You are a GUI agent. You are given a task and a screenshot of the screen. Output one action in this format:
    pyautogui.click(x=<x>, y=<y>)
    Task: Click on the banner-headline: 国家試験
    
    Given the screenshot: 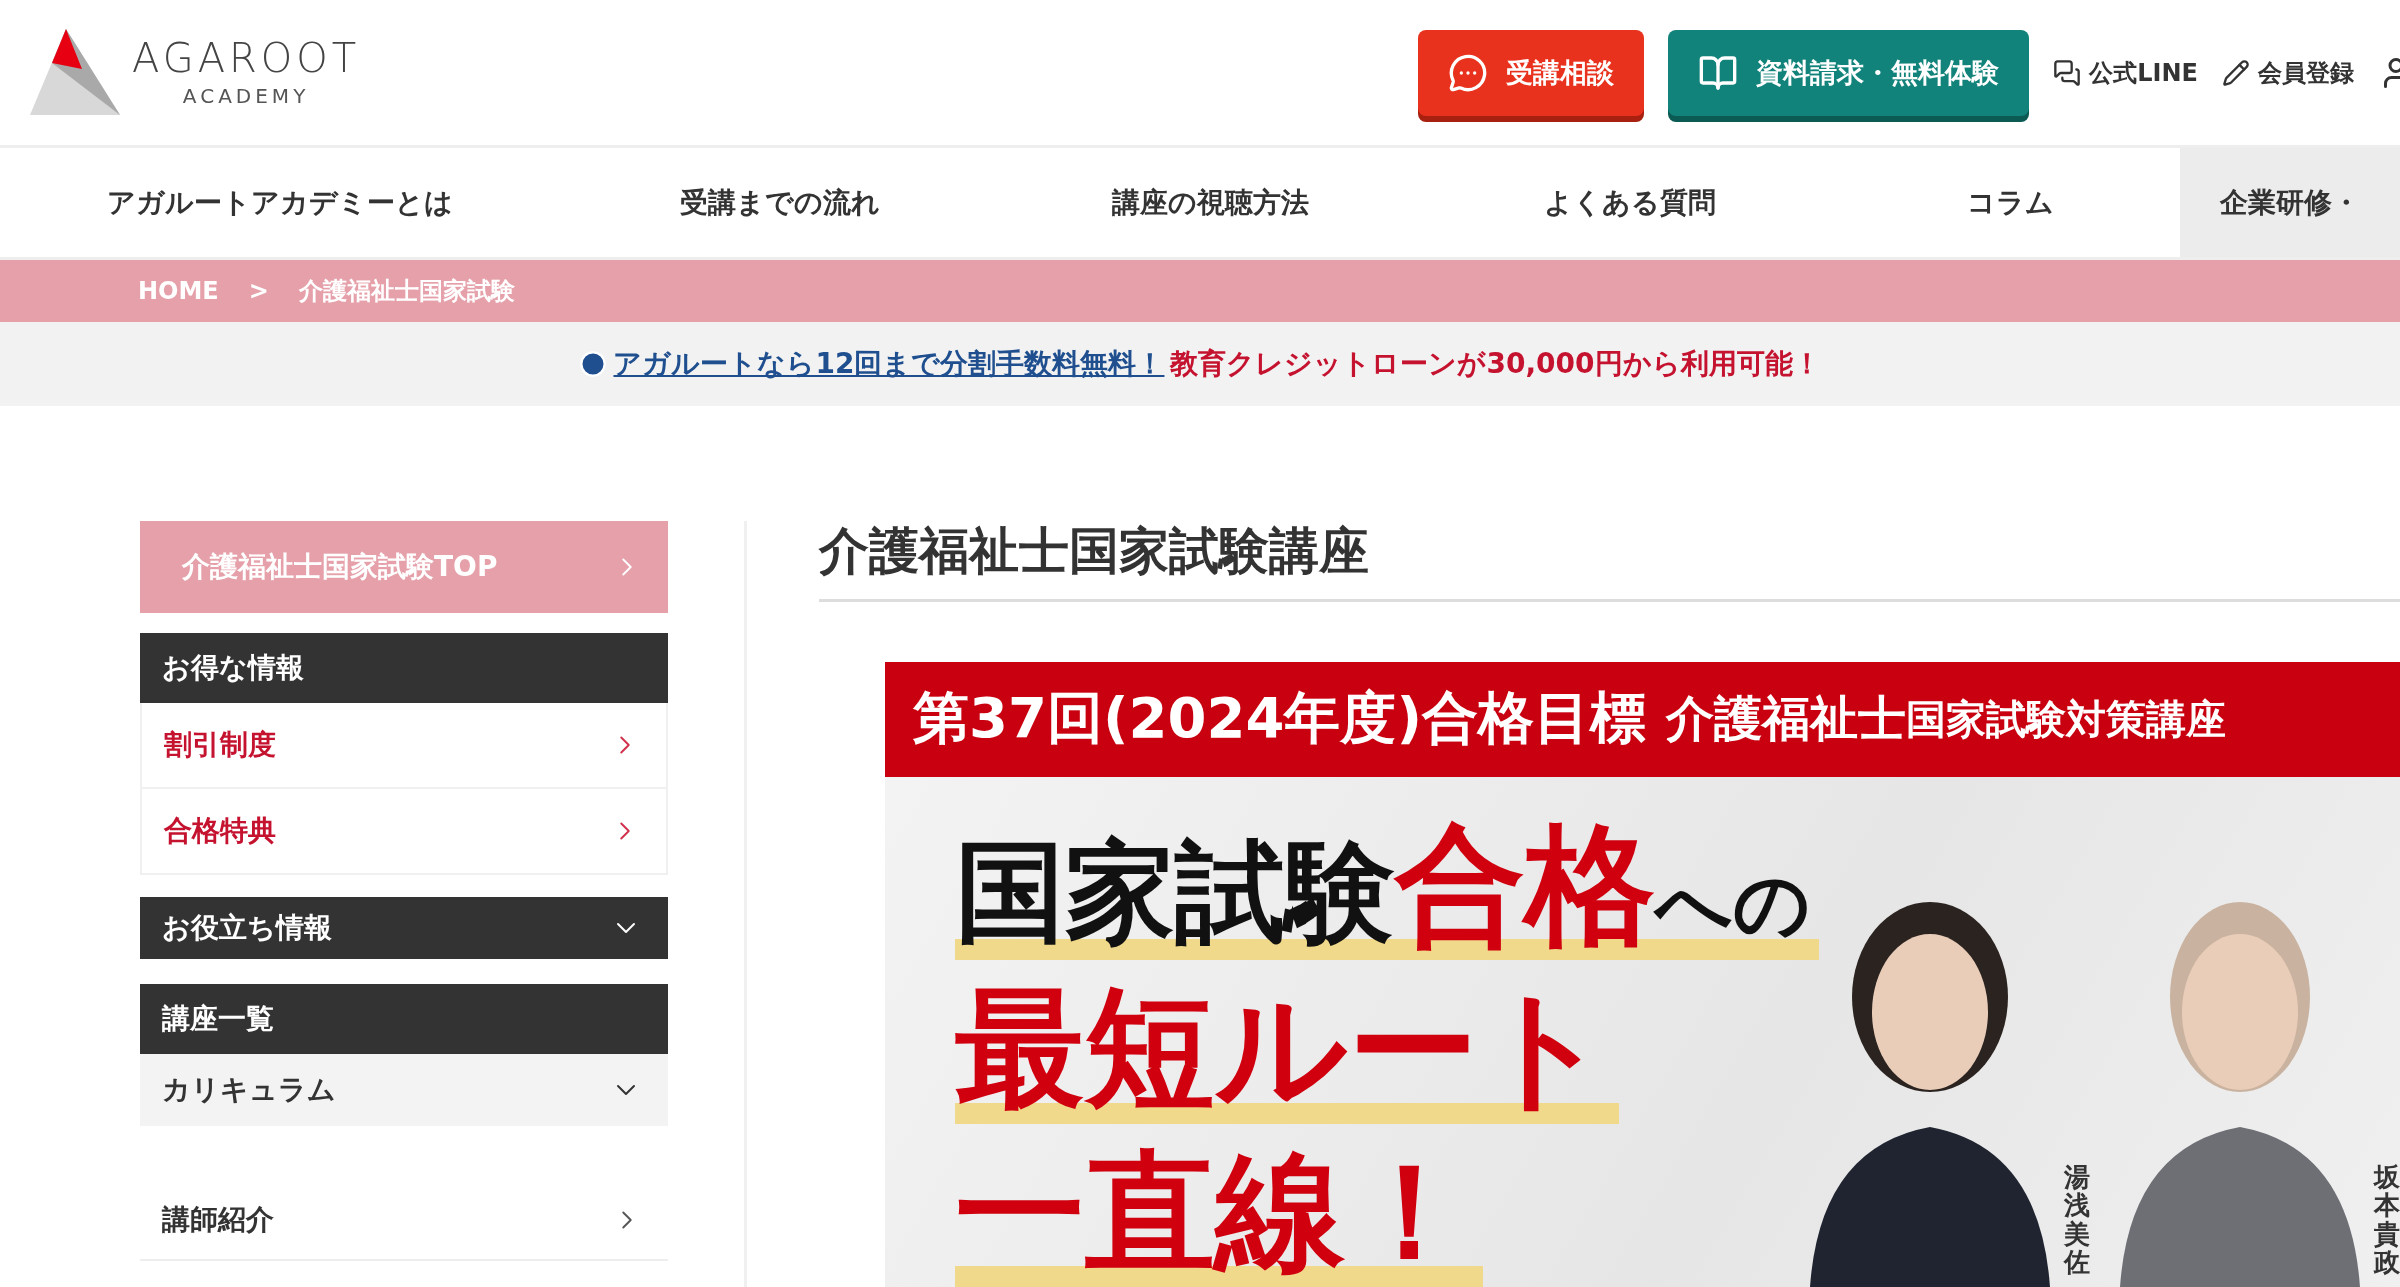 What is the action you would take?
    pyautogui.click(x=1175, y=891)
    